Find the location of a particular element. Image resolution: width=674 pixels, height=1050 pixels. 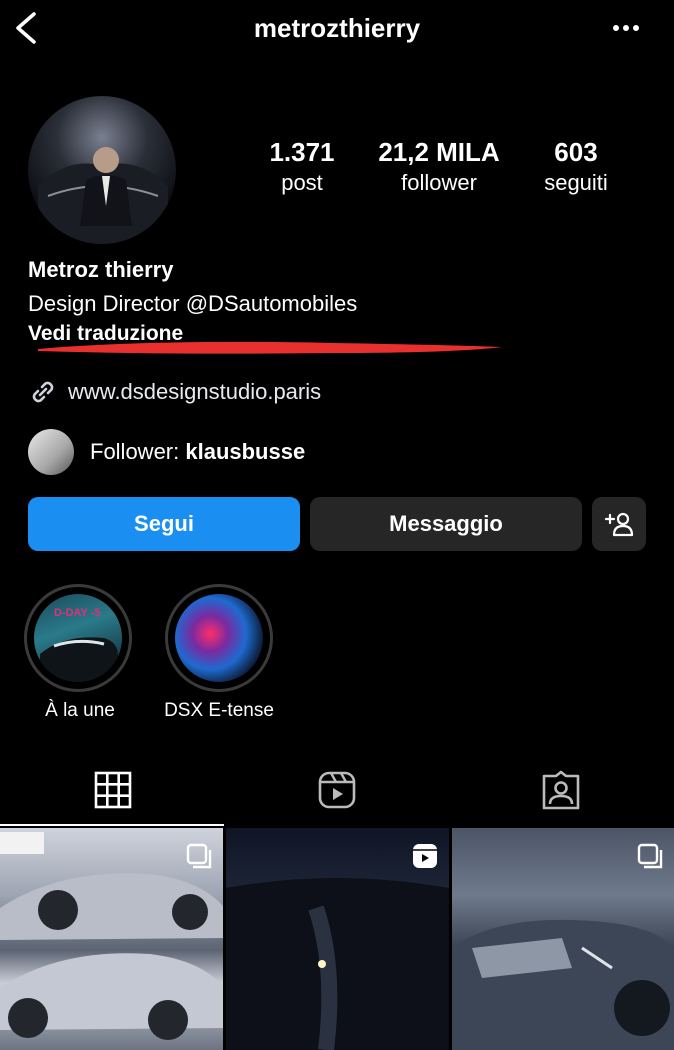

stat-posts: 1.371 post is located at coordinates (302, 167).